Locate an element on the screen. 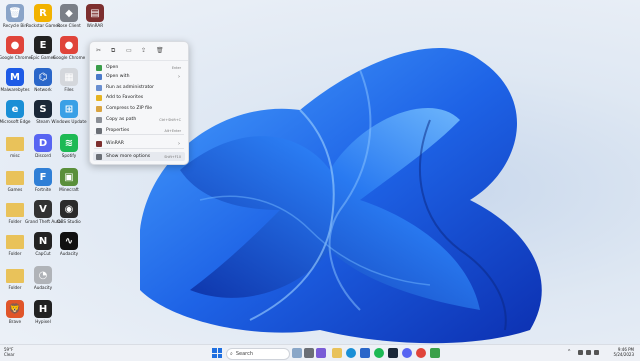 This screenshot has height=361, width=640. taskbar-clock: 9:46 PM 5/24/2023 is located at coordinates (623, 352).